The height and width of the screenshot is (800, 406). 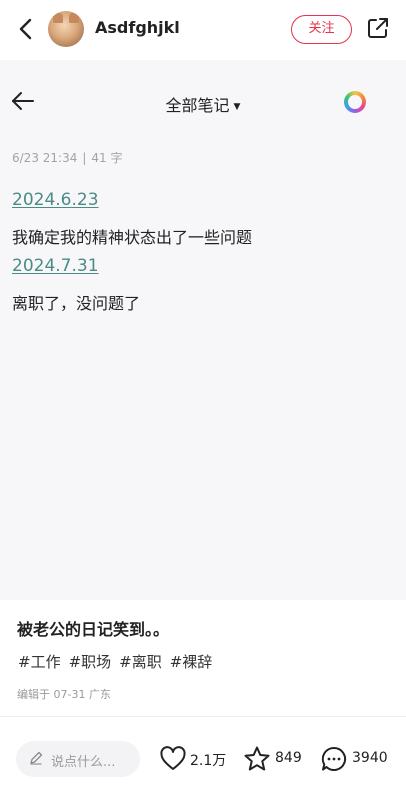 I want to click on note-datetime: 6/23 21:34, so click(x=45, y=158).